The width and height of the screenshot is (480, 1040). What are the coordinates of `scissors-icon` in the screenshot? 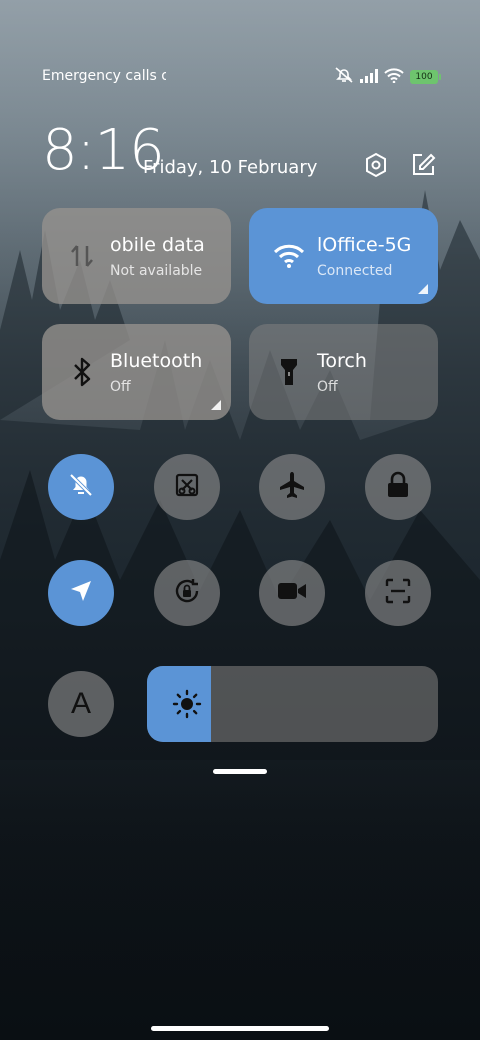 It's located at (187, 487).